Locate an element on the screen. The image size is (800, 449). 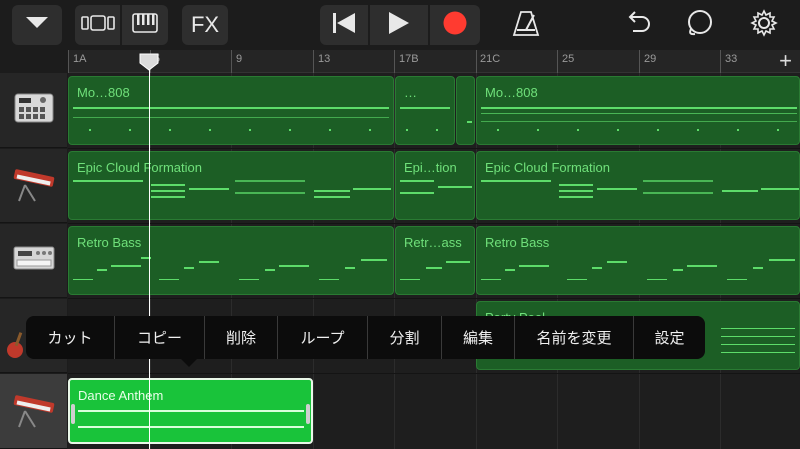
track-header-drum-machine is located at coordinates (33, 110).